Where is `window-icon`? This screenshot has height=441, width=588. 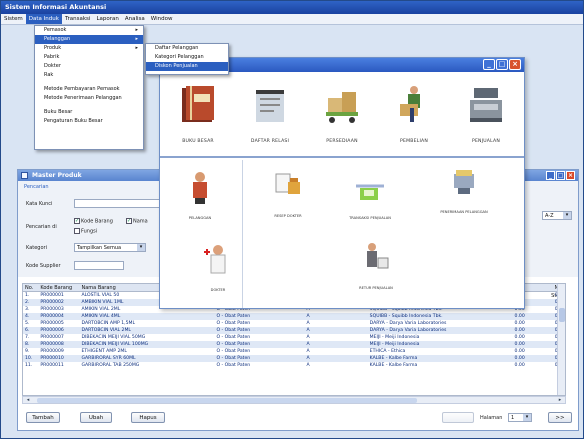
window-icon is located at coordinates (24, 175).